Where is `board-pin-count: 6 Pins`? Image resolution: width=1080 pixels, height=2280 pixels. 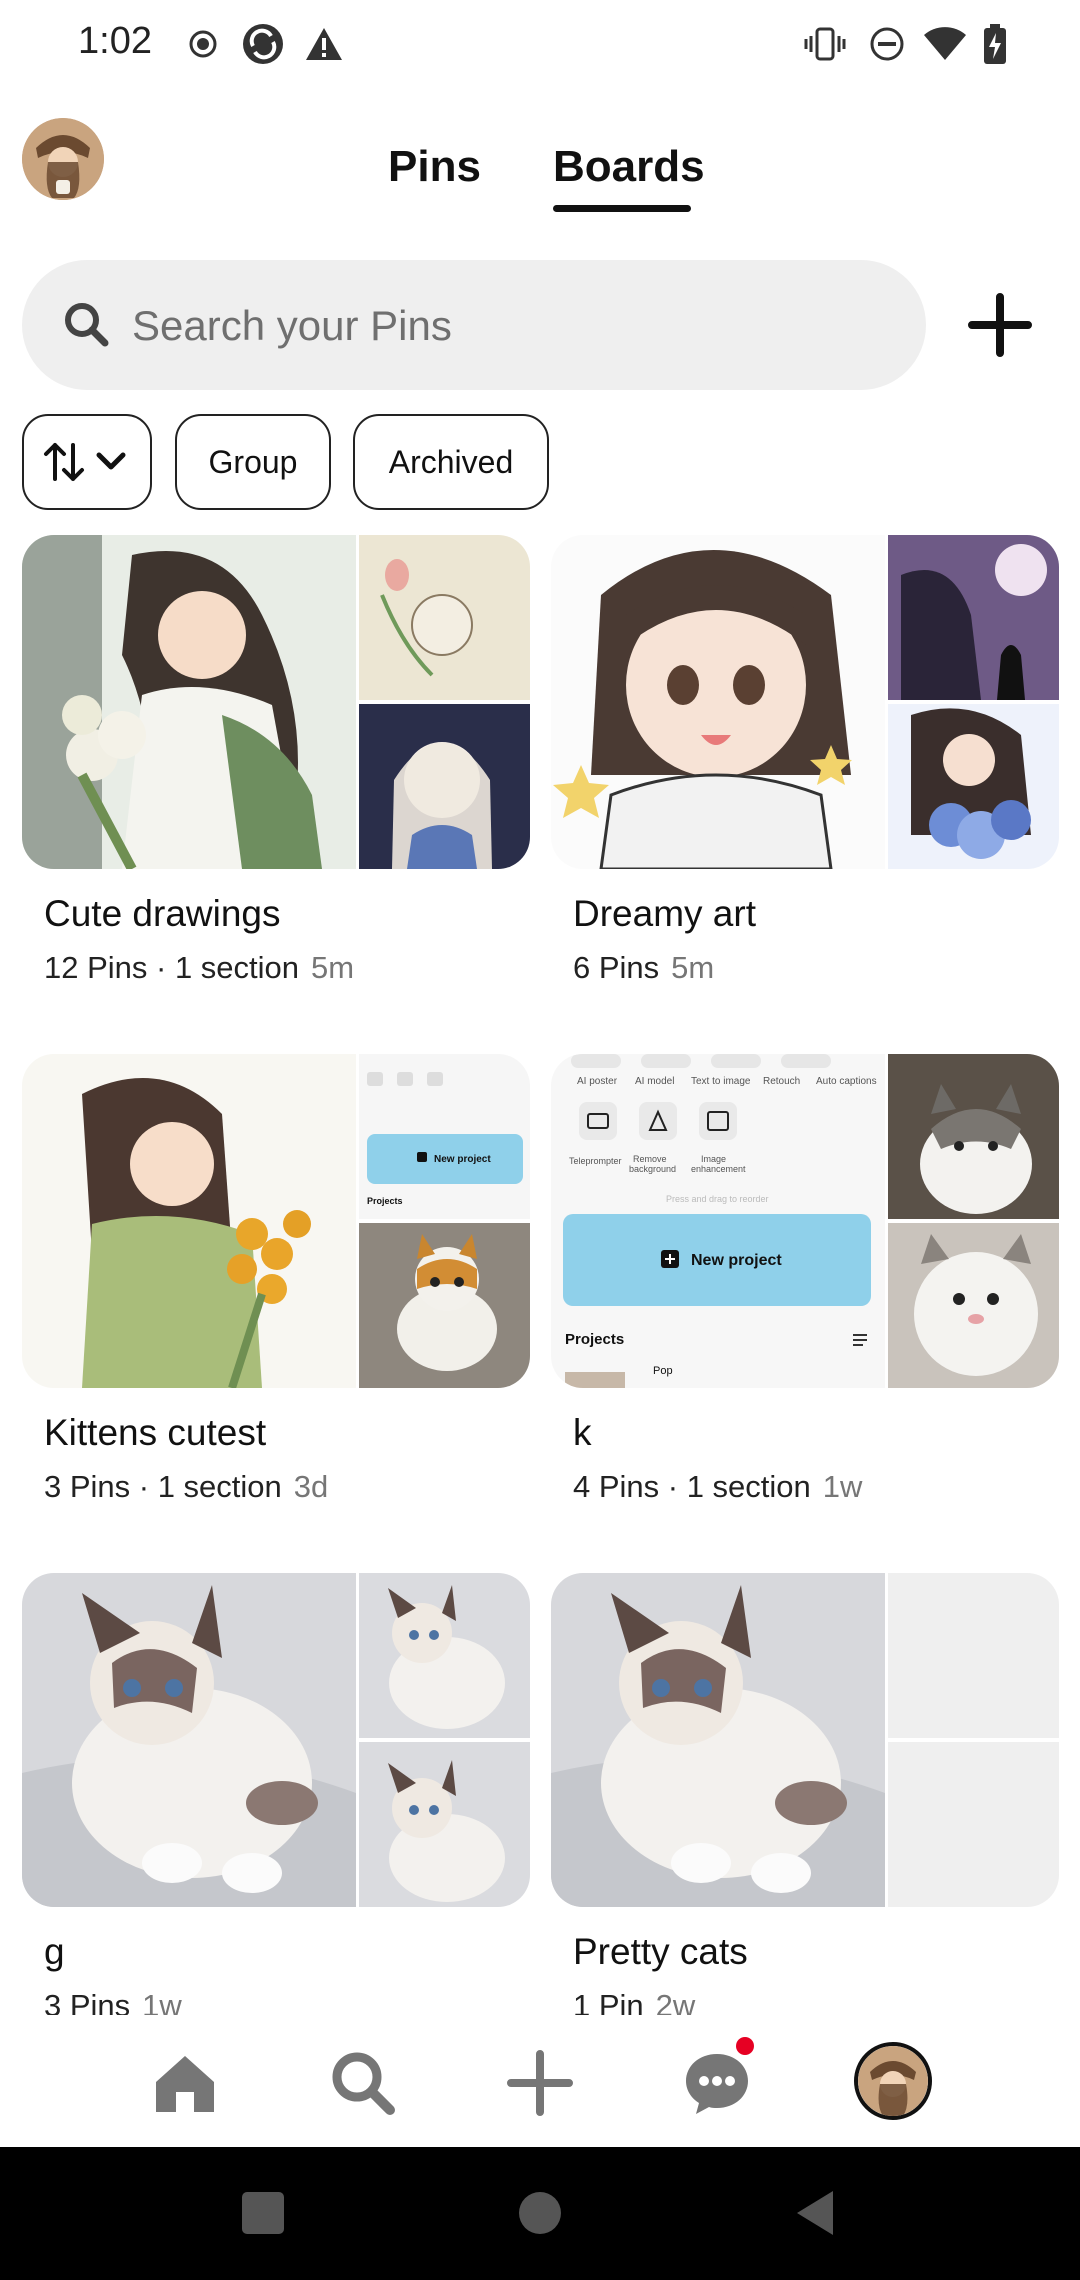 board-pin-count: 6 Pins is located at coordinates (616, 967).